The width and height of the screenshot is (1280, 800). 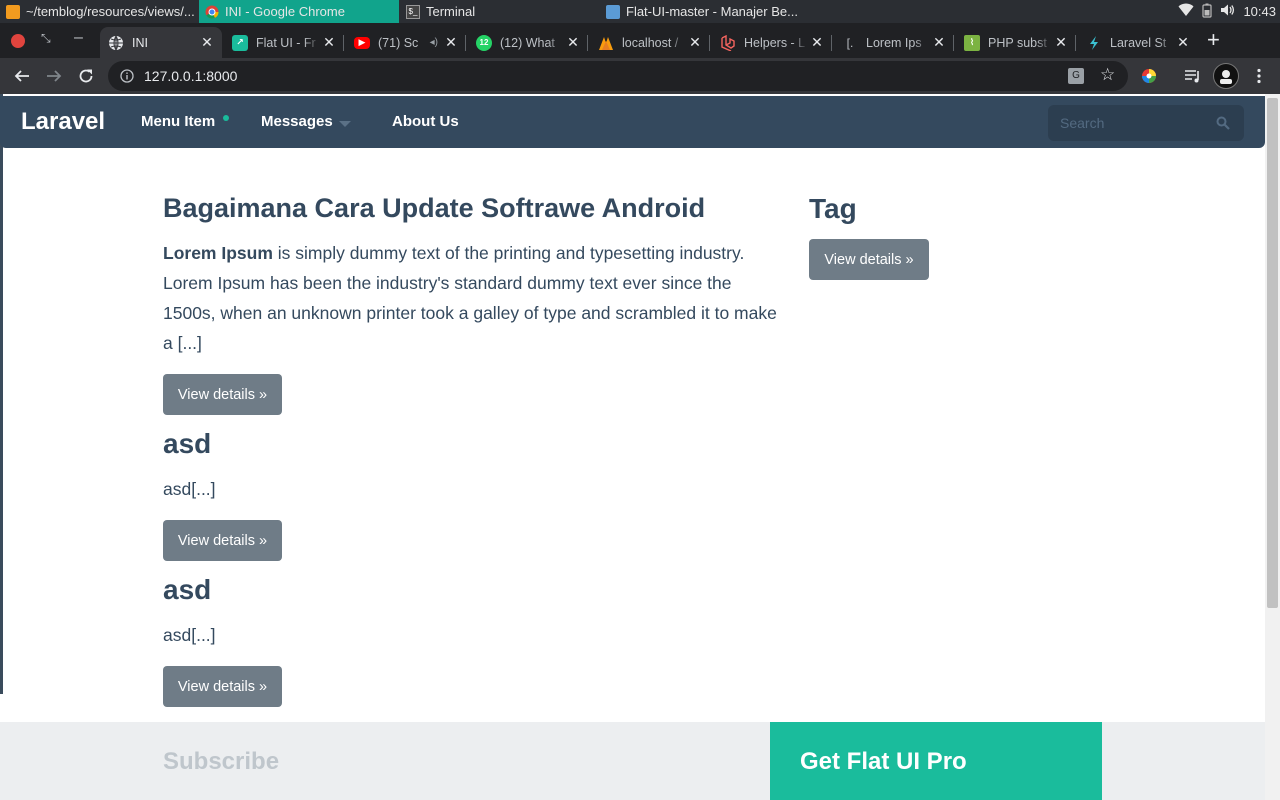 I want to click on tab-ini: INI ✕, so click(x=161, y=42).